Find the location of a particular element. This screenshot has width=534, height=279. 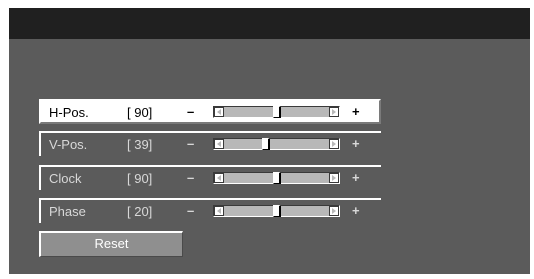

menu-row-phase: Phase [ 20] – + is located at coordinates (210, 210).